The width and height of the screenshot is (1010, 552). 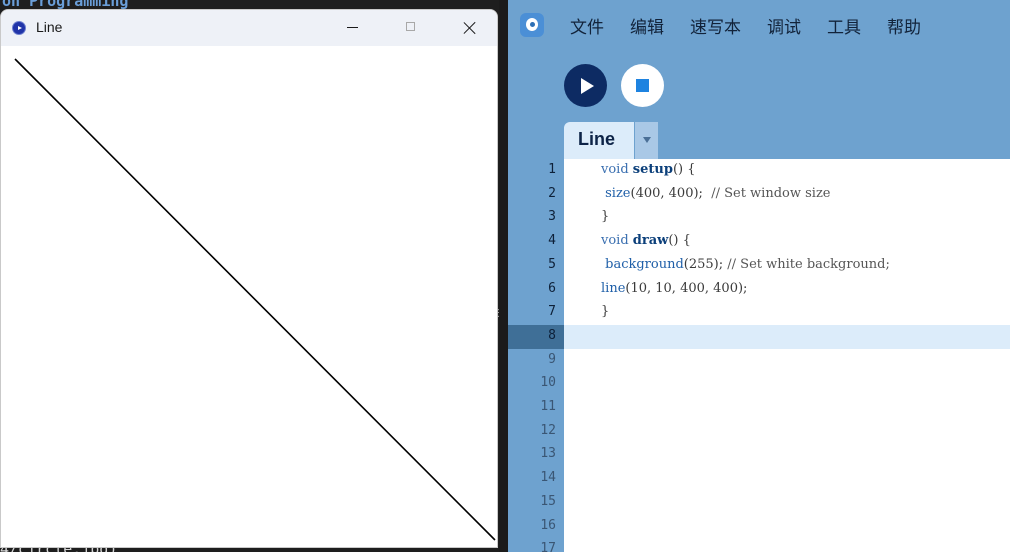 I want to click on line-number: 4, so click(x=552, y=241).